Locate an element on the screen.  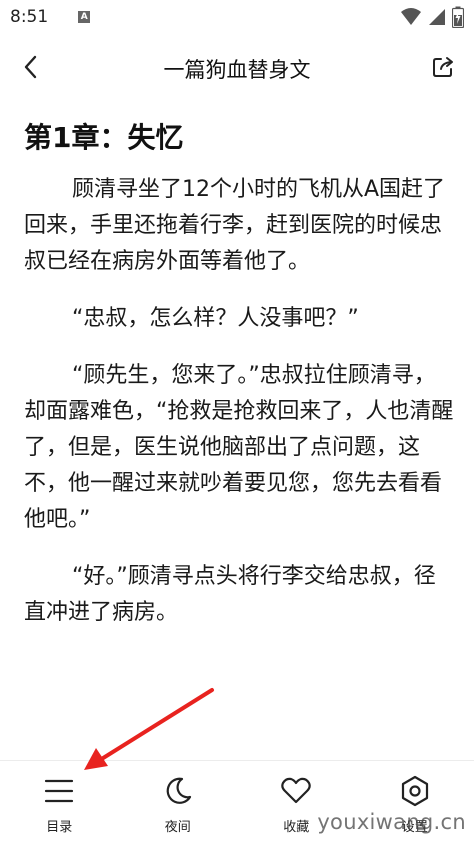
share-icon is located at coordinates (443, 69).